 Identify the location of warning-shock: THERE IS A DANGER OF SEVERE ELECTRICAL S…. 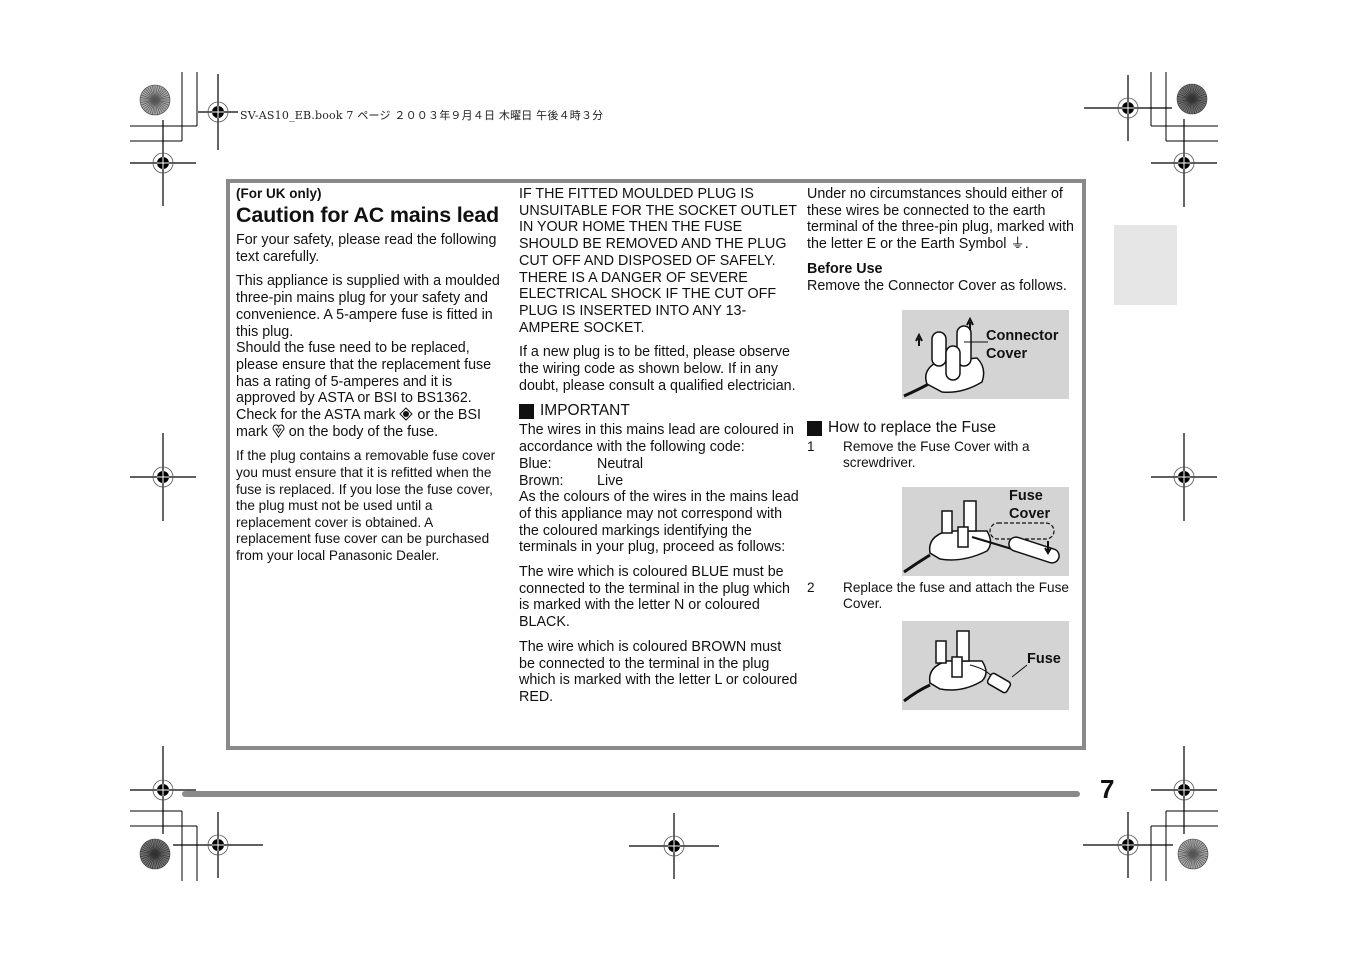
(648, 302).